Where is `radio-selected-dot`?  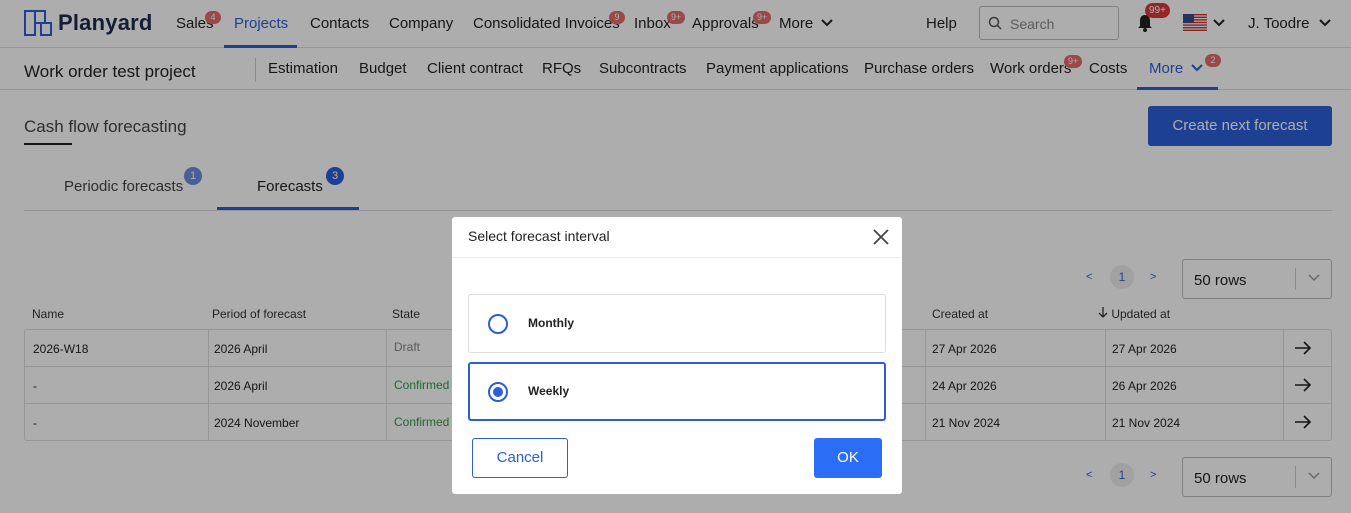 radio-selected-dot is located at coordinates (498, 392).